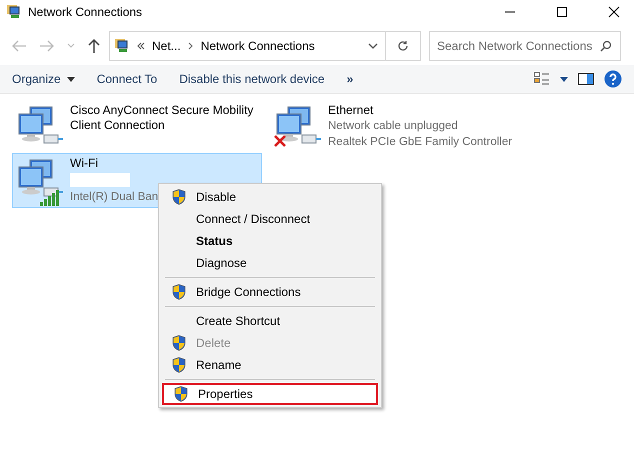 This screenshot has height=456, width=634. I want to click on menu-item: Properties, so click(270, 394).